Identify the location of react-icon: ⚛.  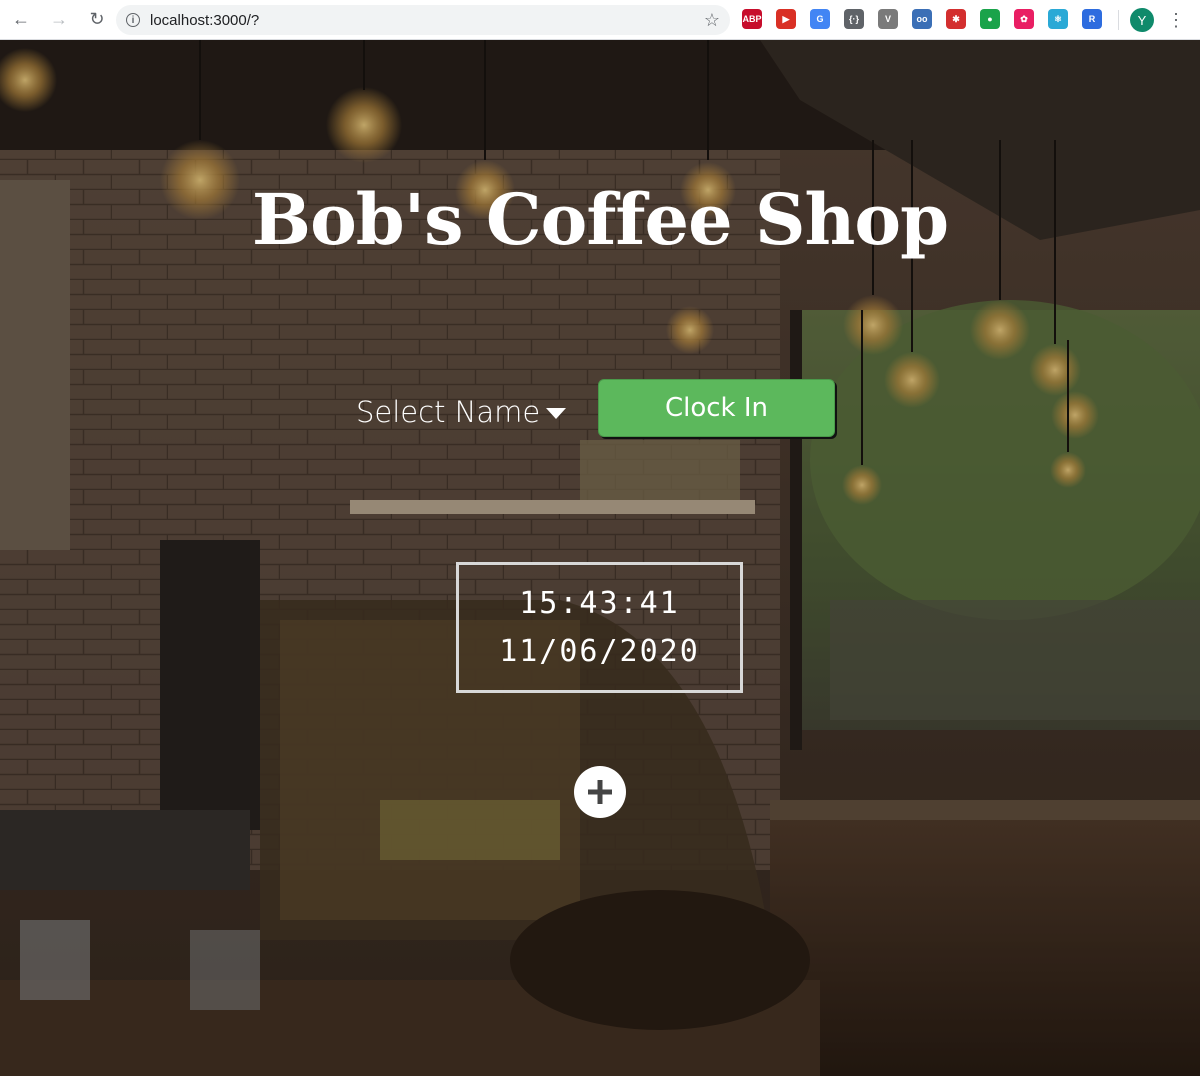
(1058, 19).